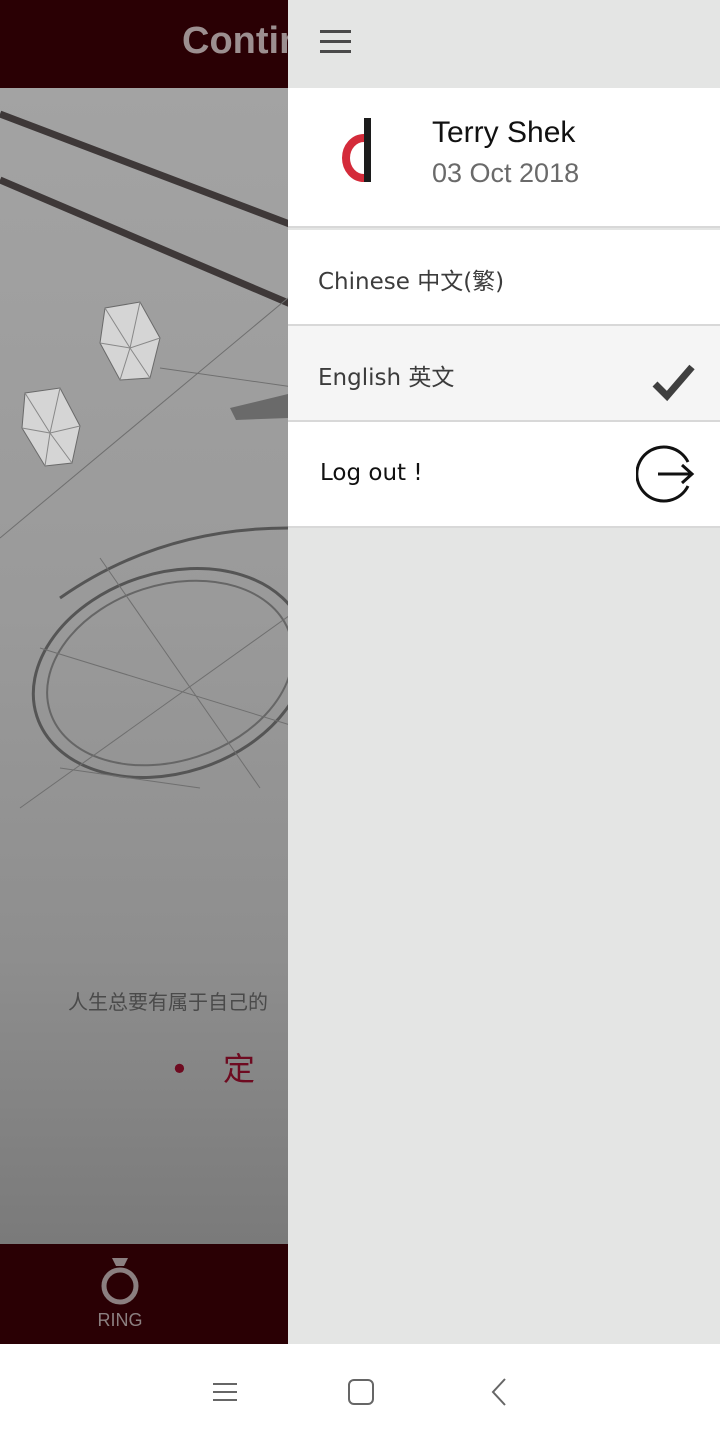  Describe the element at coordinates (665, 474) in the screenshot. I see `logout-icon` at that location.